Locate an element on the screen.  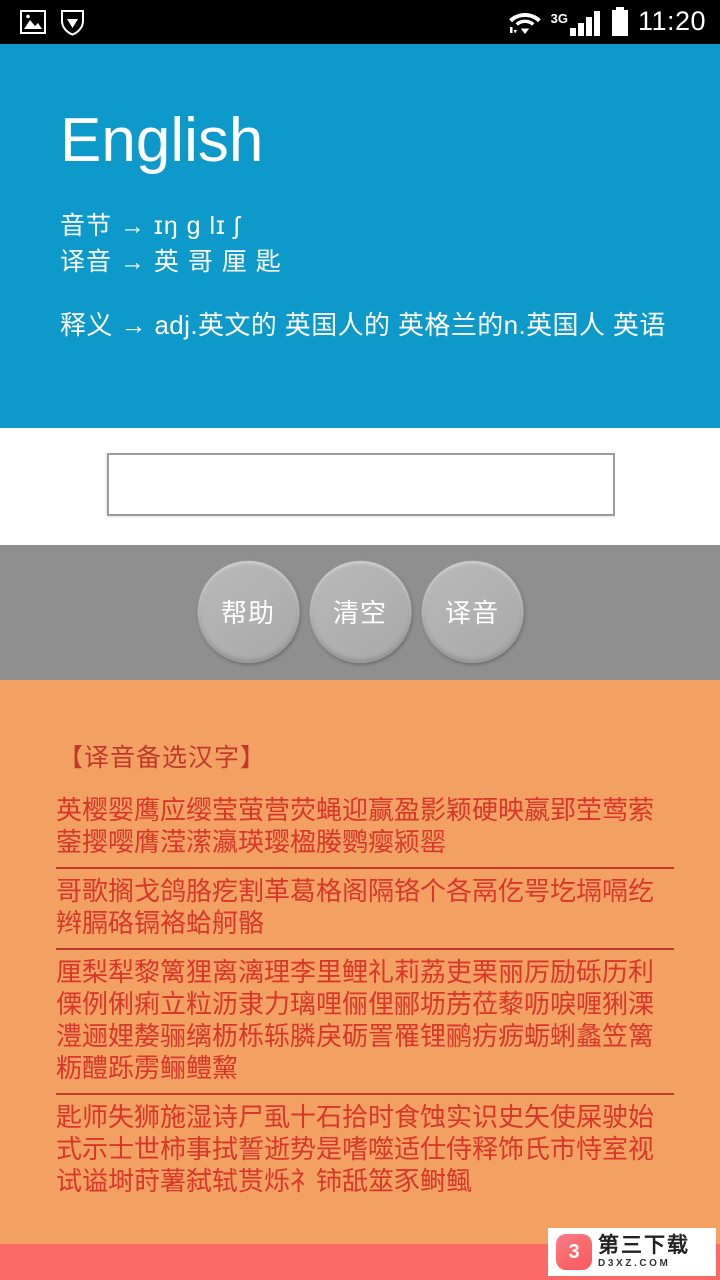
status-bar-left-icons is located at coordinates (42, 22).